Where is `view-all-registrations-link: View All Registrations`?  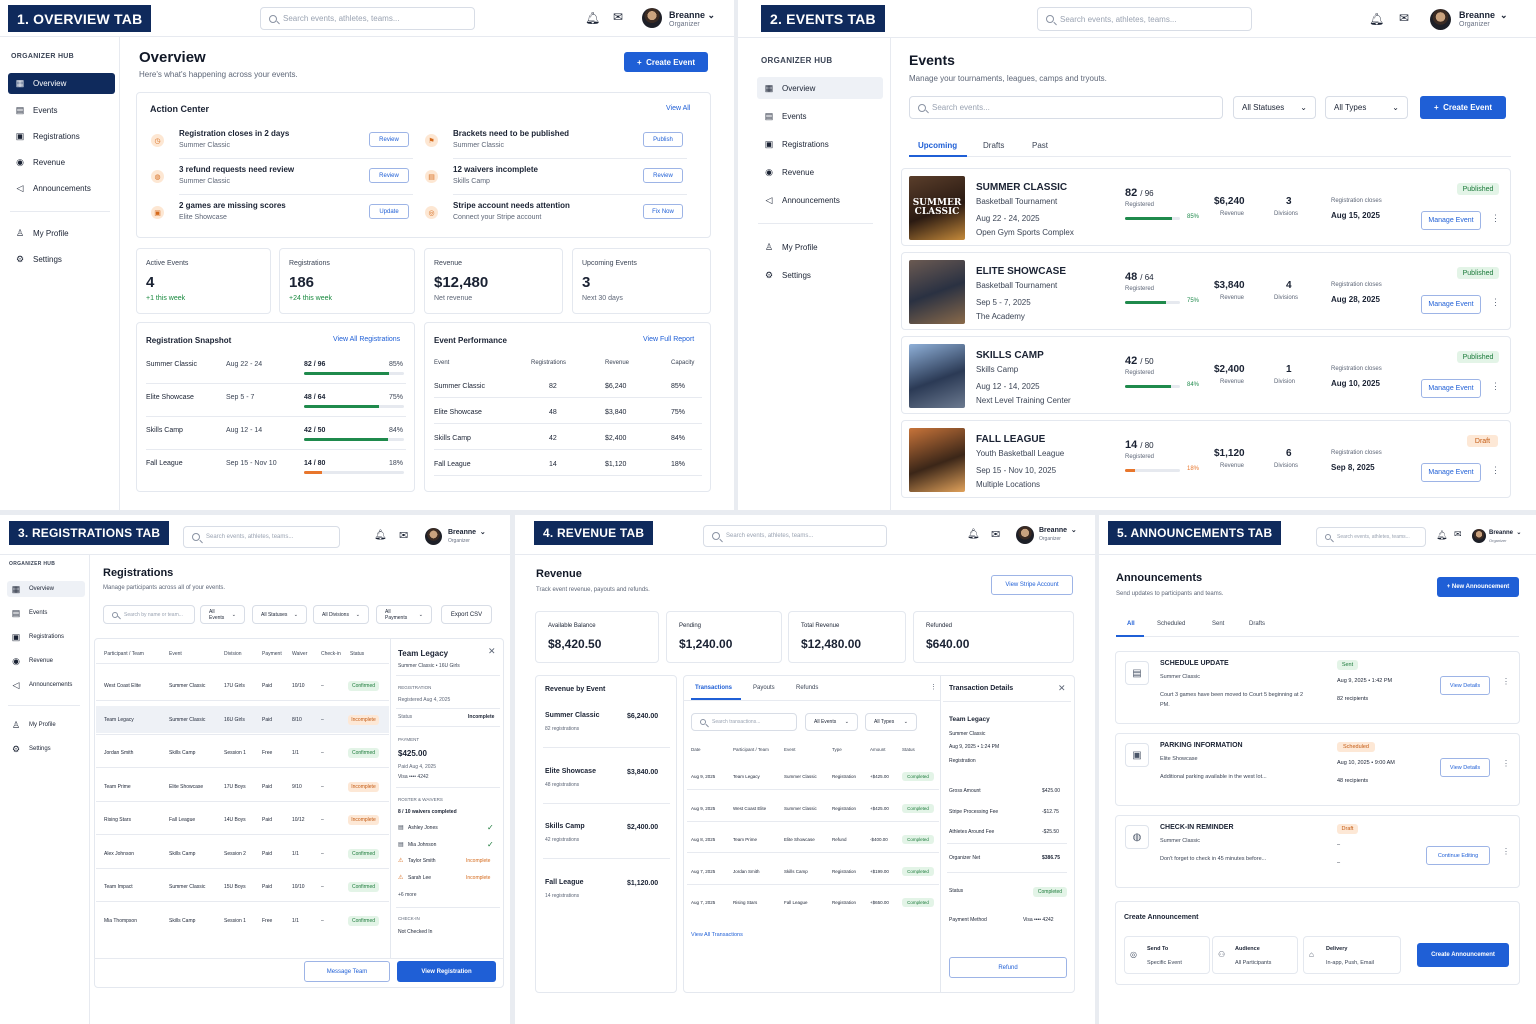 view-all-registrations-link: View All Registrations is located at coordinates (366, 339).